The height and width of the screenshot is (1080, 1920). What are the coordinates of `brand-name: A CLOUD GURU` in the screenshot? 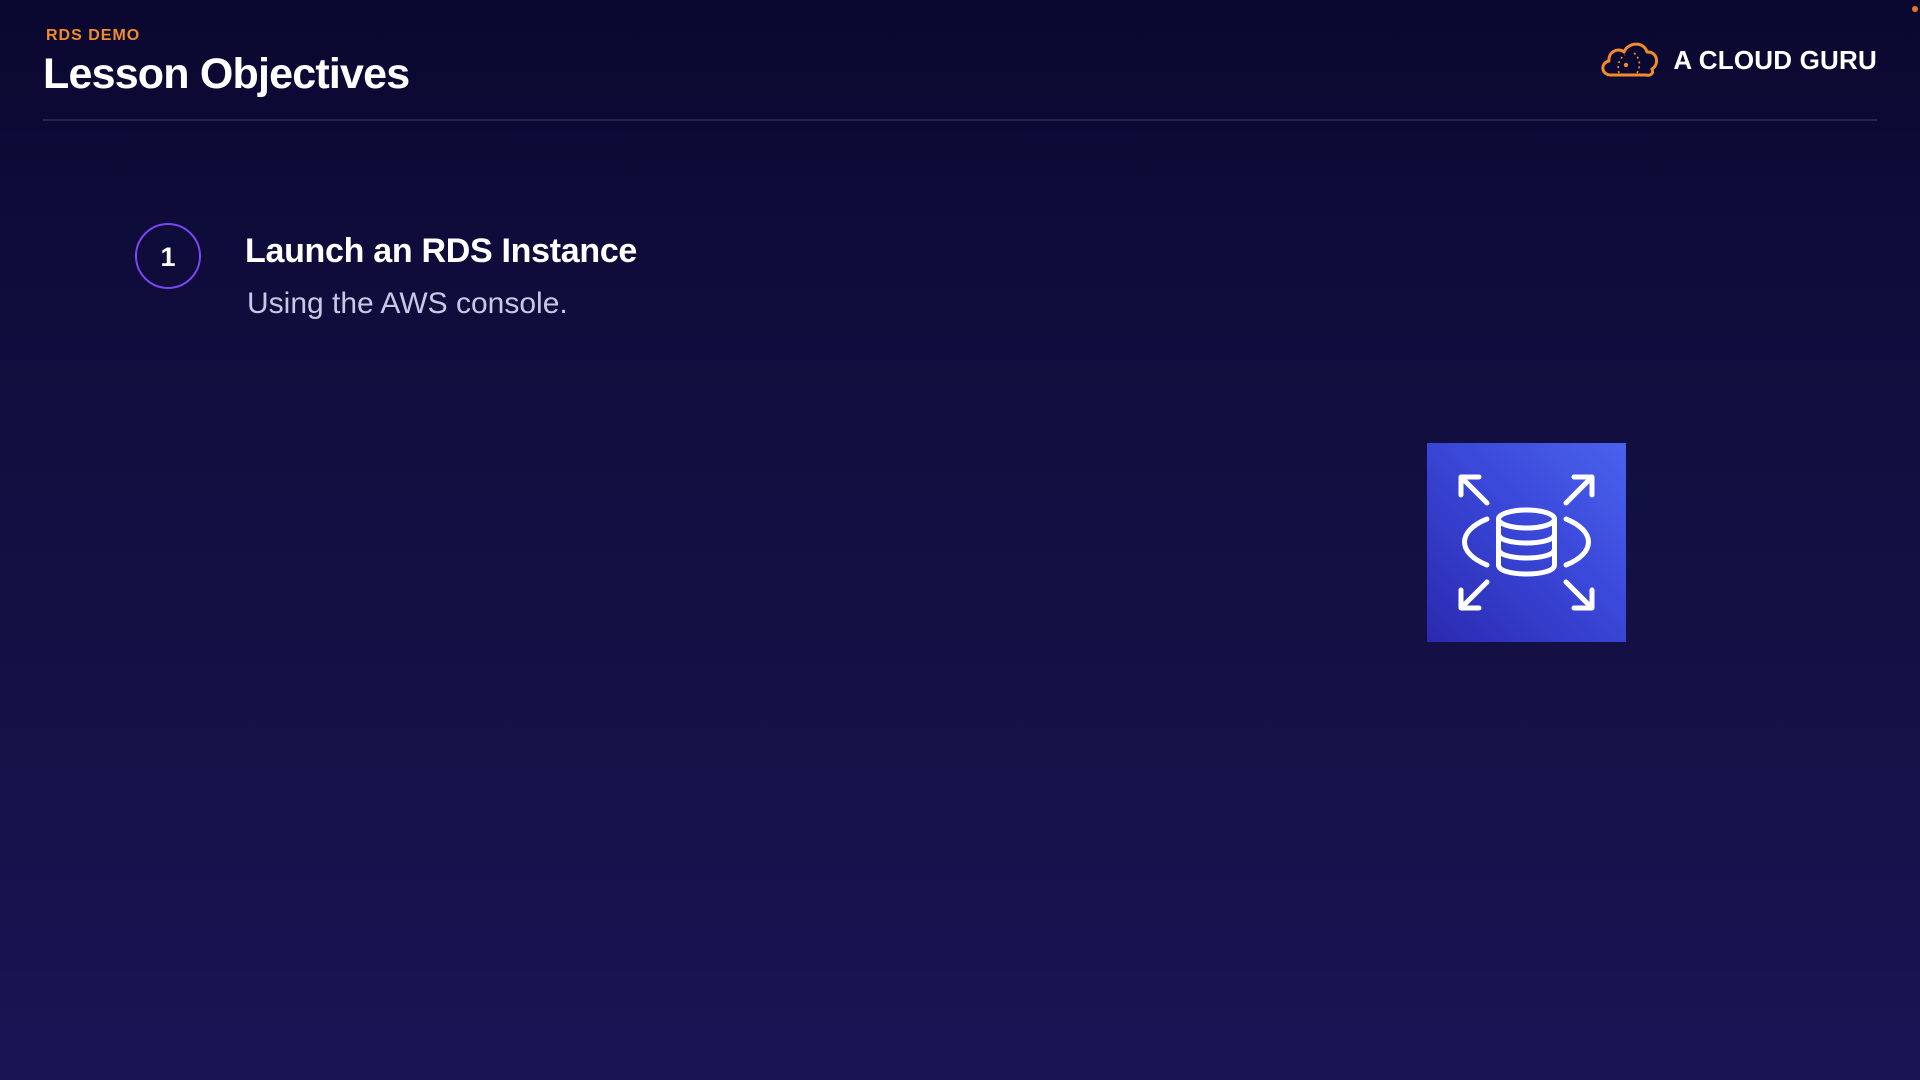 It's located at (1775, 60).